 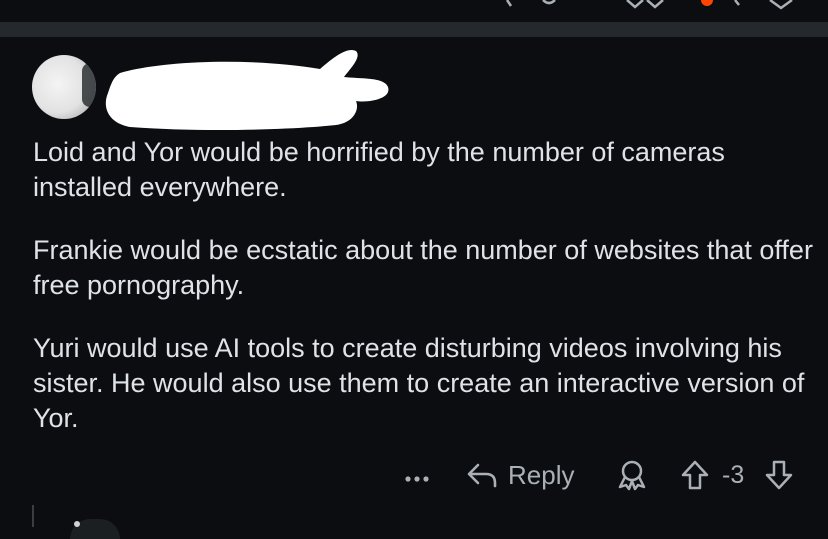 What do you see at coordinates (482, 475) in the screenshot?
I see `reply-arrow-icon` at bounding box center [482, 475].